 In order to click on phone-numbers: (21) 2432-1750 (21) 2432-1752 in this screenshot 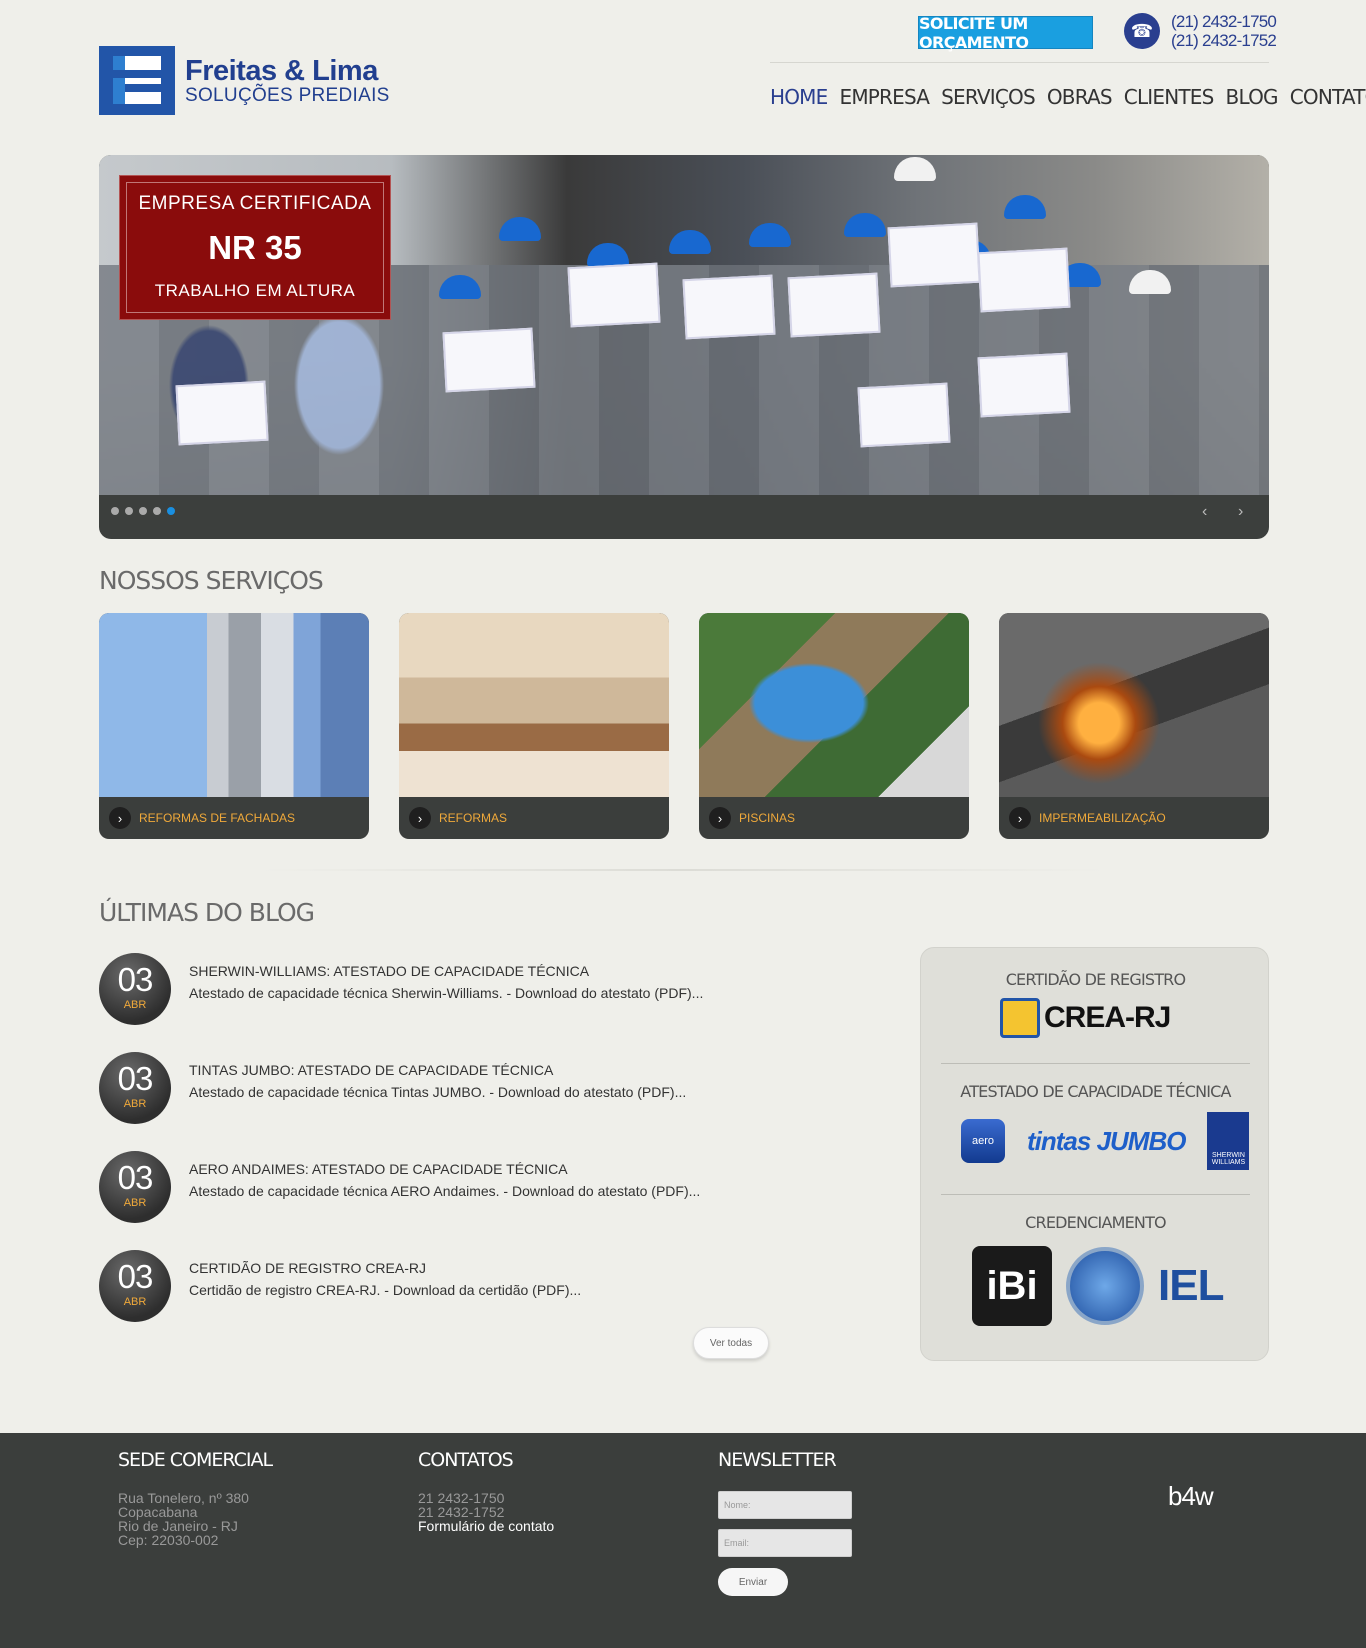, I will do `click(1224, 31)`.